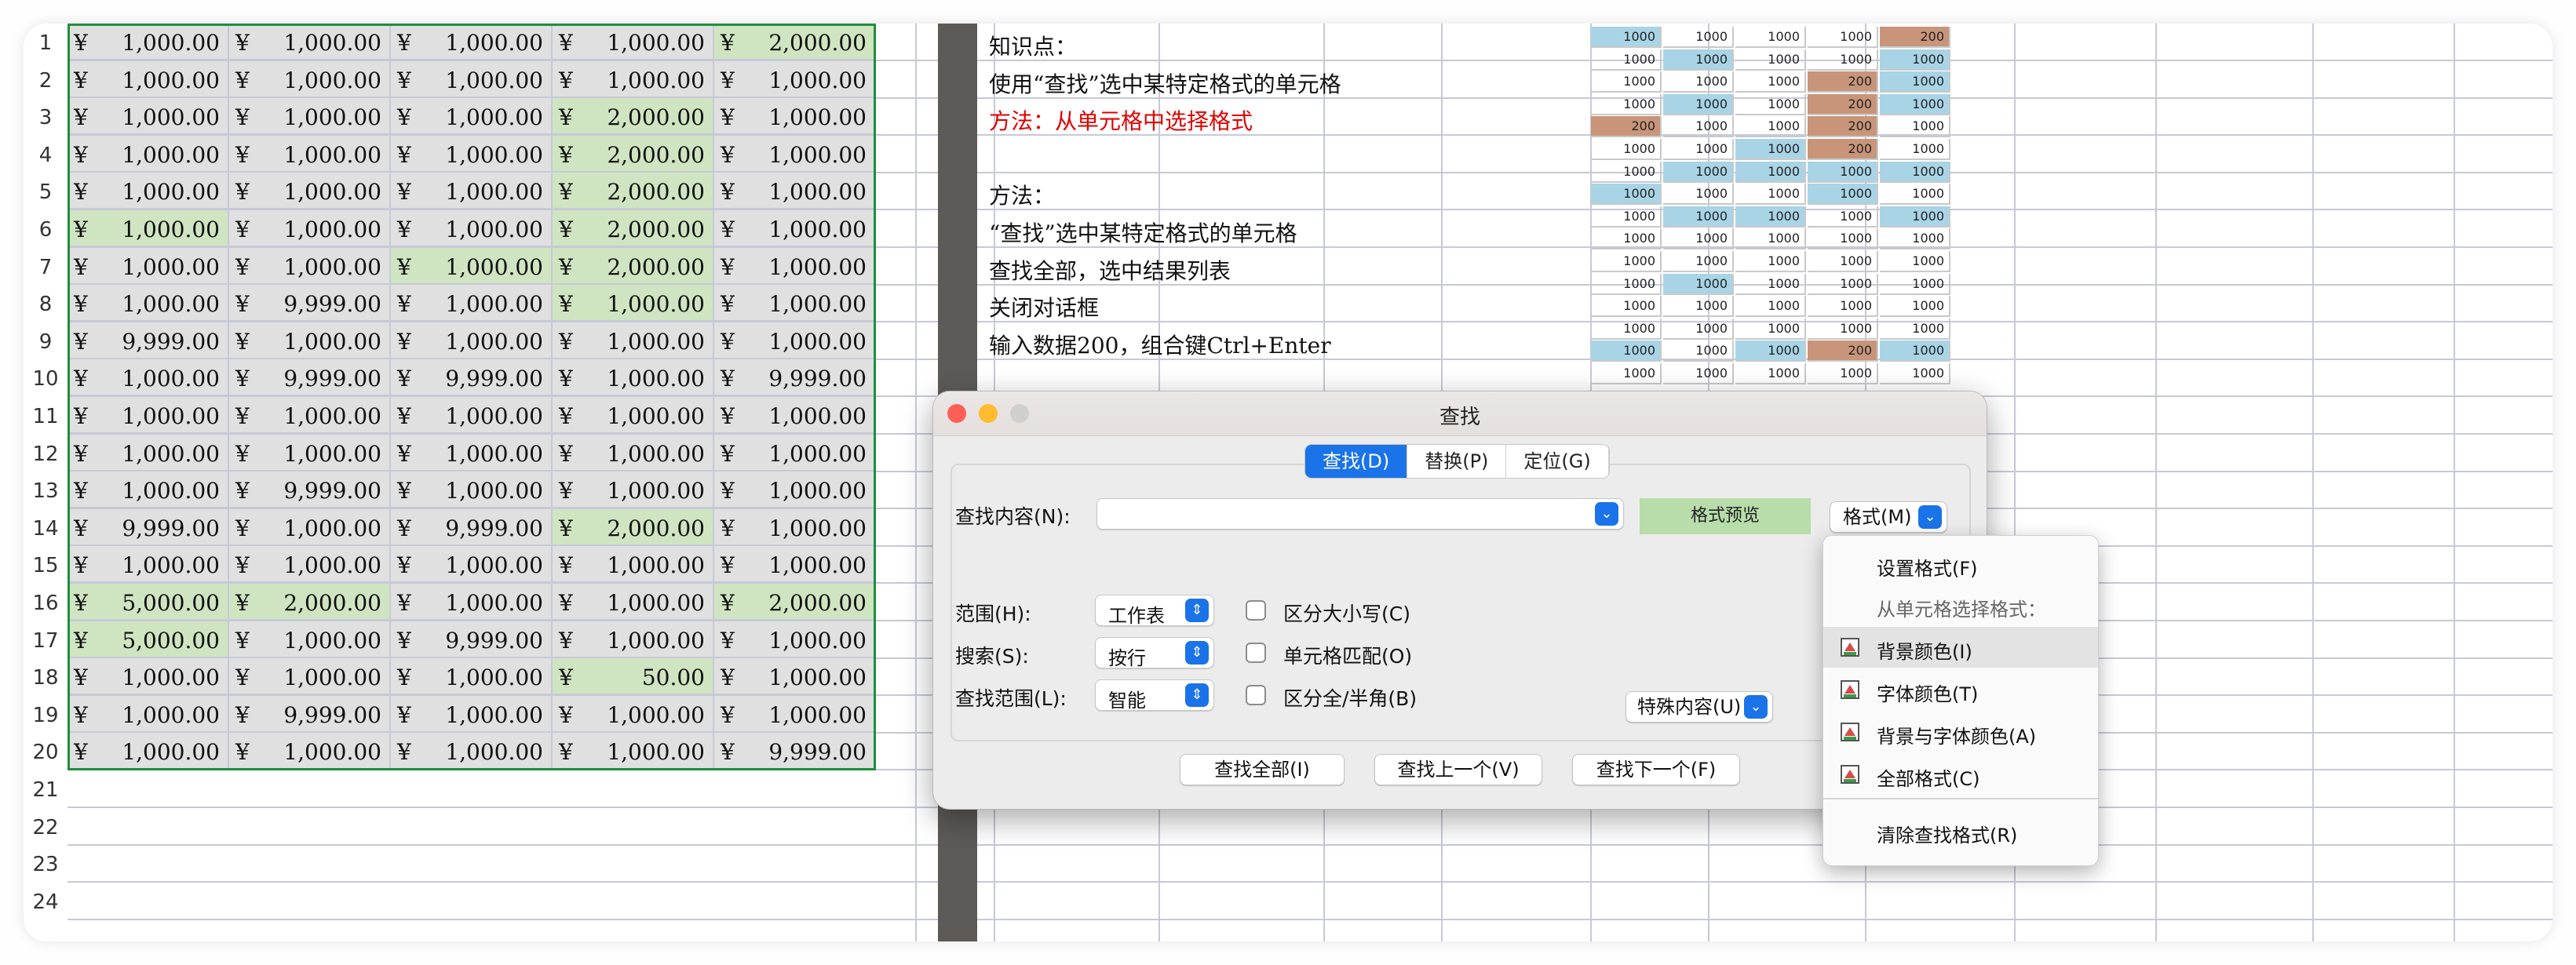  Describe the element at coordinates (1960, 775) in the screenshot. I see `menu-item: 全部格式(C)` at that location.